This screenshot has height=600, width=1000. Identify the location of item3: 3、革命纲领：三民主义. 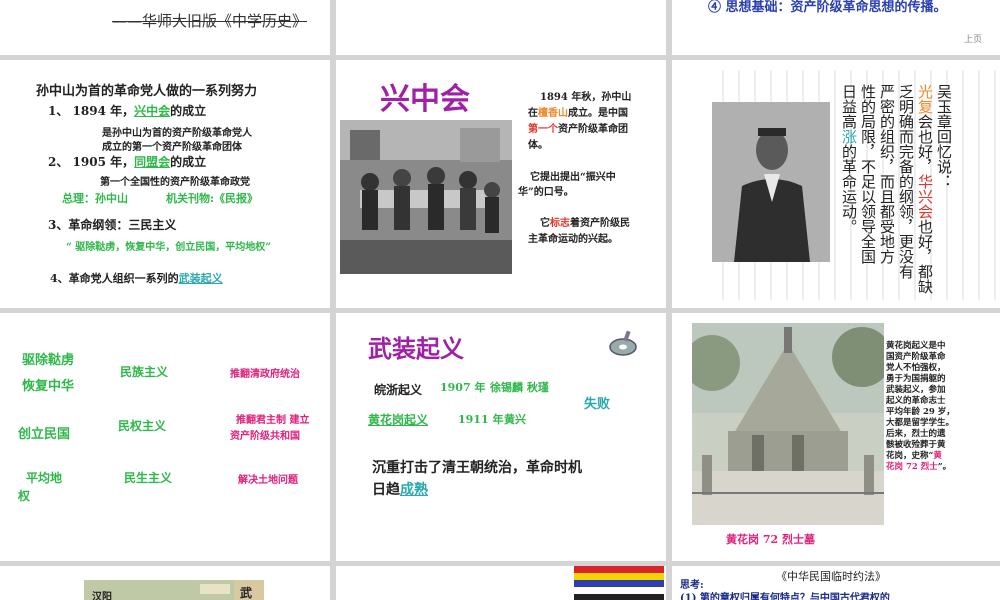
(112, 225).